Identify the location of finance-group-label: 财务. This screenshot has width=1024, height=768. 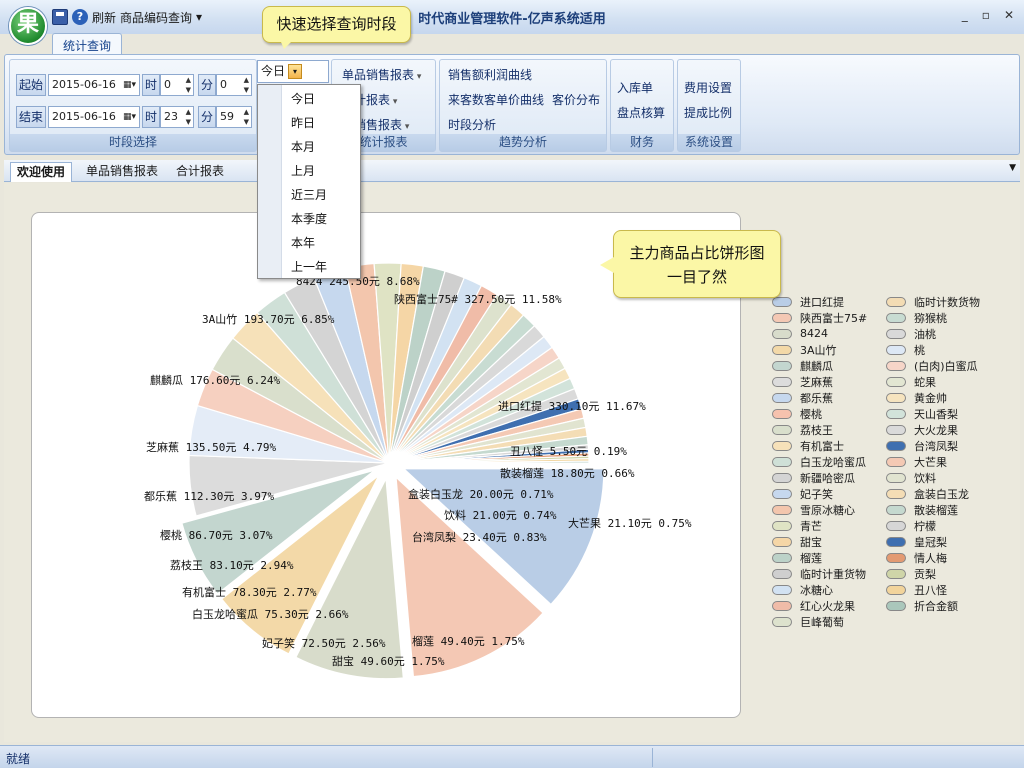
(642, 142).